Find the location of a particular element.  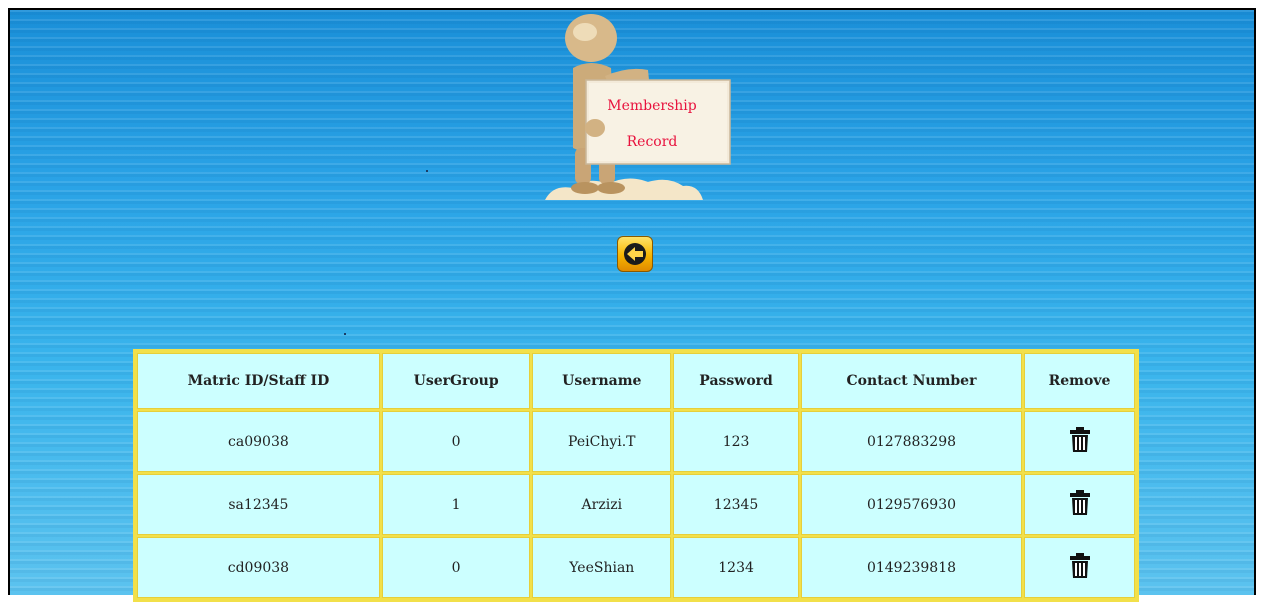

header-matric-id: Matric ID/Staff ID is located at coordinates (258, 381).